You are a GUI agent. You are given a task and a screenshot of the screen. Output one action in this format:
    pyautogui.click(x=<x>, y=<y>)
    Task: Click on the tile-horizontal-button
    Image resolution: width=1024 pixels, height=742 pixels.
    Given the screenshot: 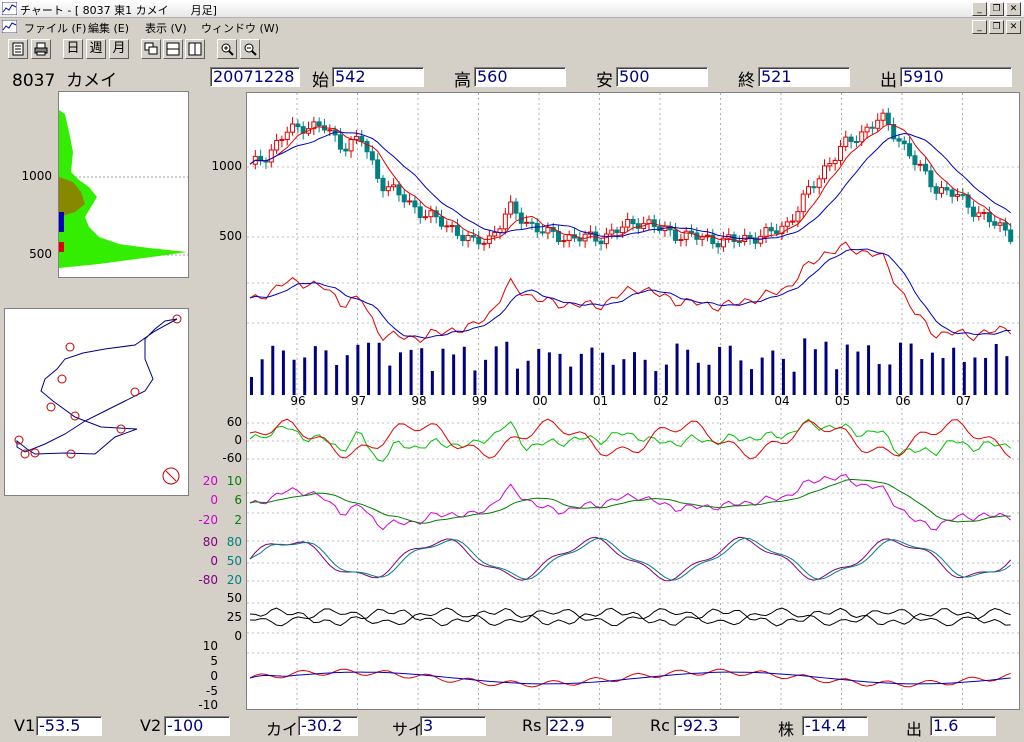 What is the action you would take?
    pyautogui.click(x=173, y=49)
    